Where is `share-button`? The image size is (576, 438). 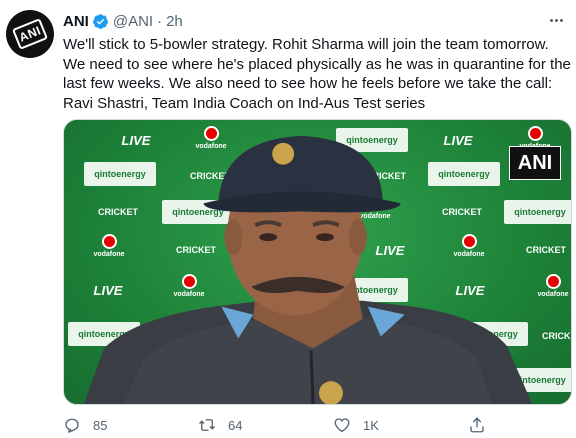 share-button is located at coordinates (477, 425).